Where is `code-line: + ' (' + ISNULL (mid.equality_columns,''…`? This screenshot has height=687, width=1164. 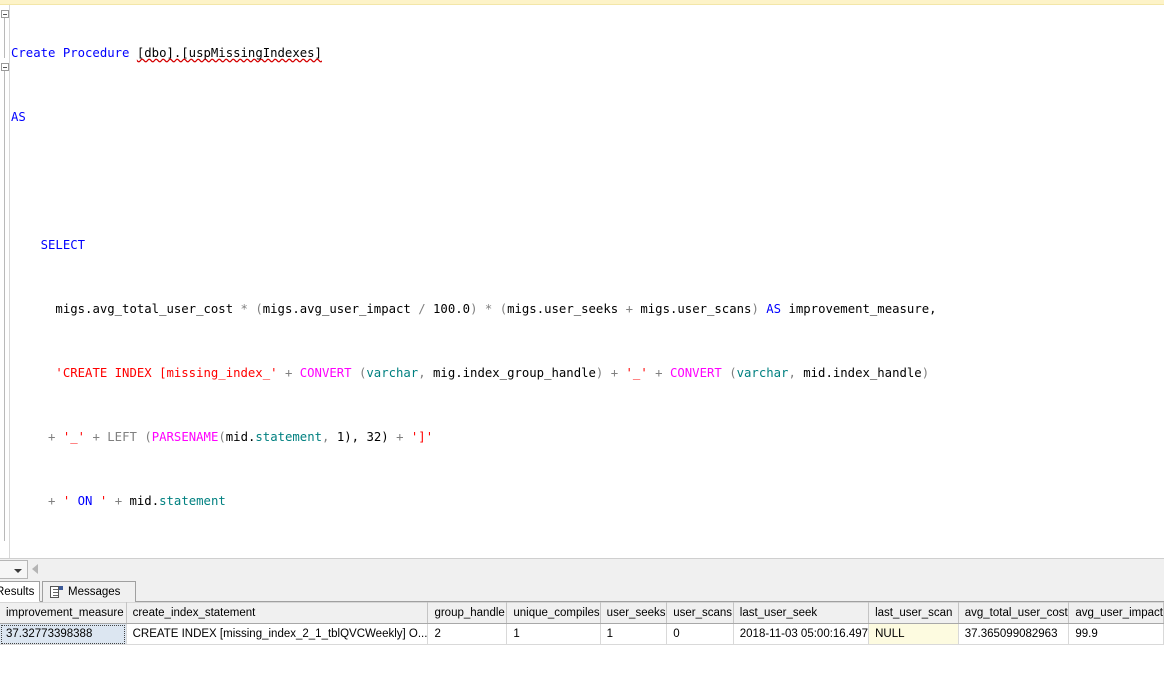 code-line: + ' (' + ISNULL (mid.equality_columns,''… is located at coordinates (587, 553).